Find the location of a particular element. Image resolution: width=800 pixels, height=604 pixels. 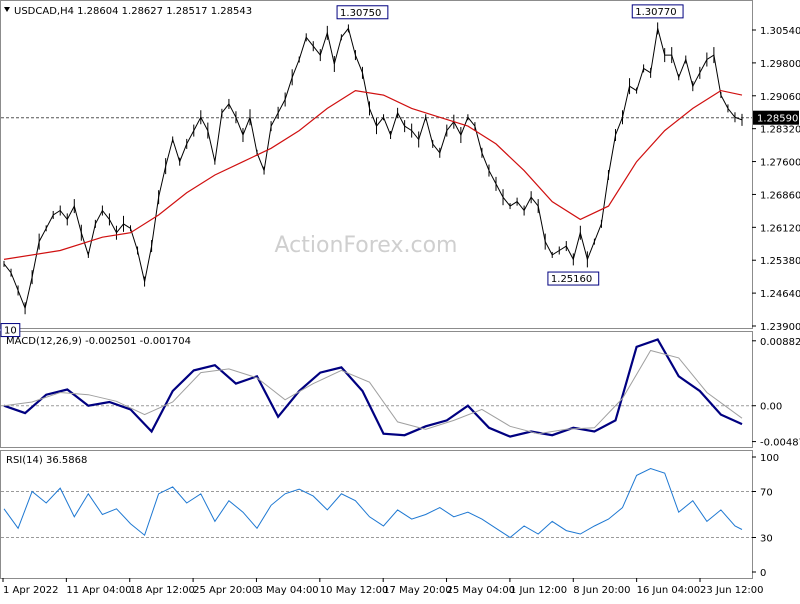

watermark: ActionForex.com is located at coordinates (366, 245).